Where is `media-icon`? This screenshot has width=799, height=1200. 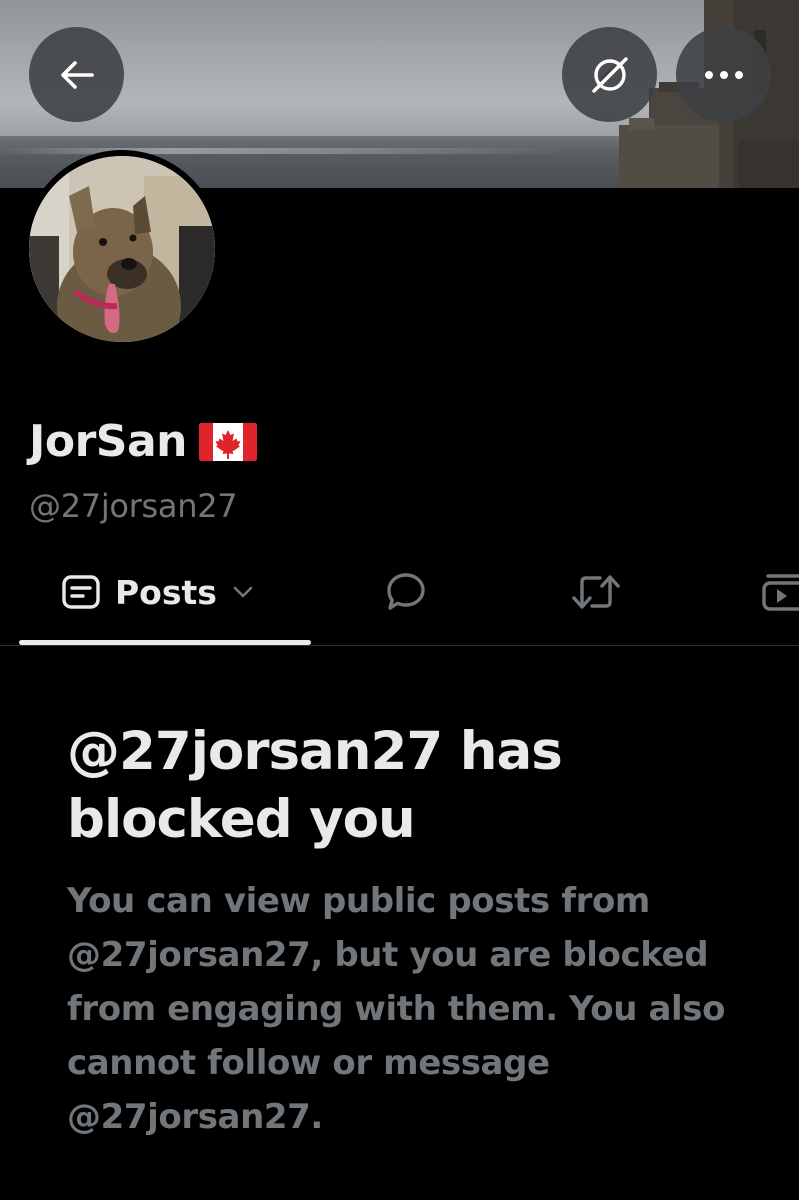
media-icon is located at coordinates (780, 592).